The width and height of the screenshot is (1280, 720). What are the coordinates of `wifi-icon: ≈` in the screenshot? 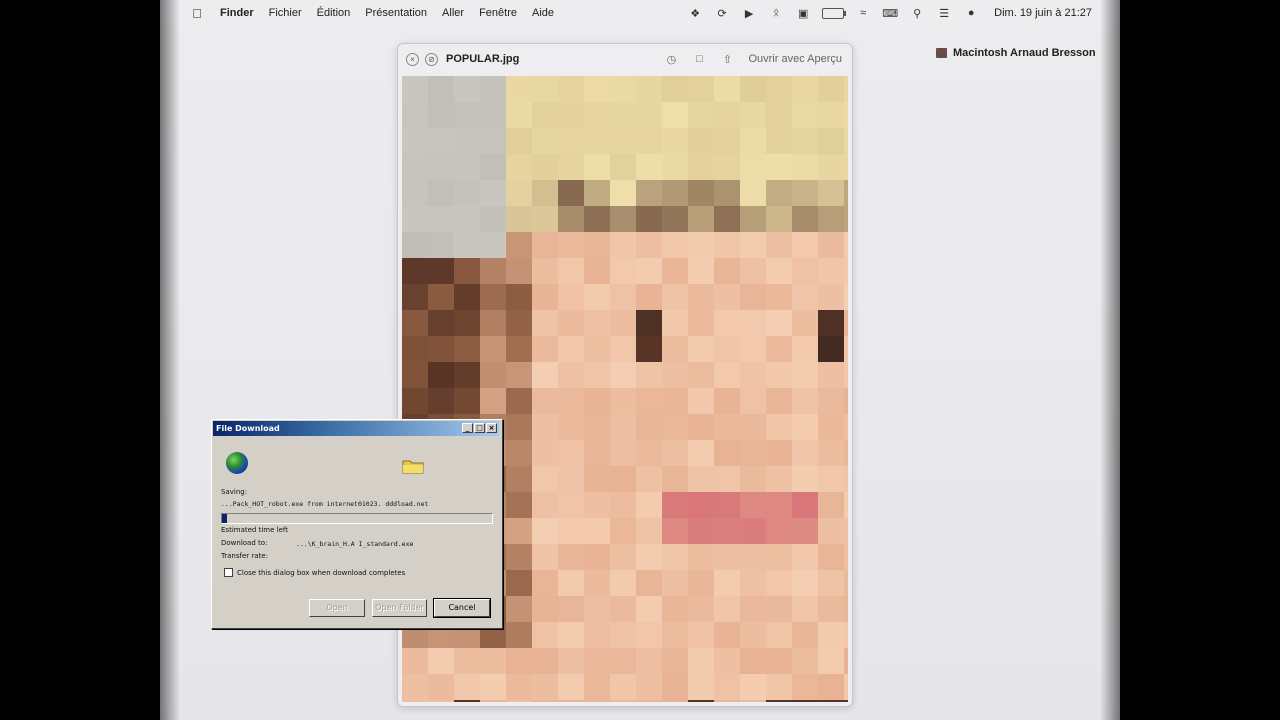 It's located at (863, 13).